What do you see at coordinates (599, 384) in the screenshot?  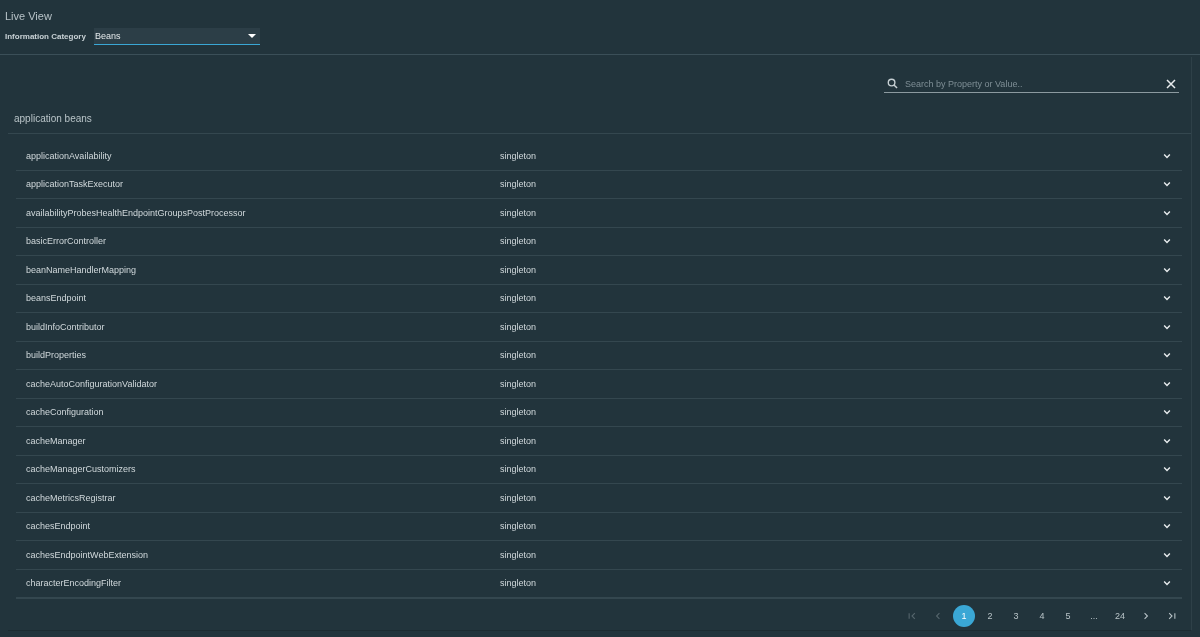 I see `bean-row: cacheAutoConfigurationValidator singleton` at bounding box center [599, 384].